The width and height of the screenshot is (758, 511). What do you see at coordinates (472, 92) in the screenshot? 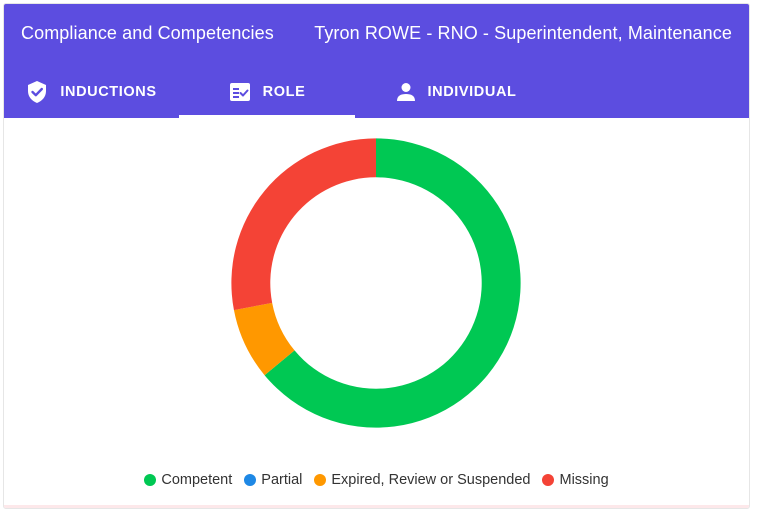
I see `tab-individual-label: INDIVIDUAL` at bounding box center [472, 92].